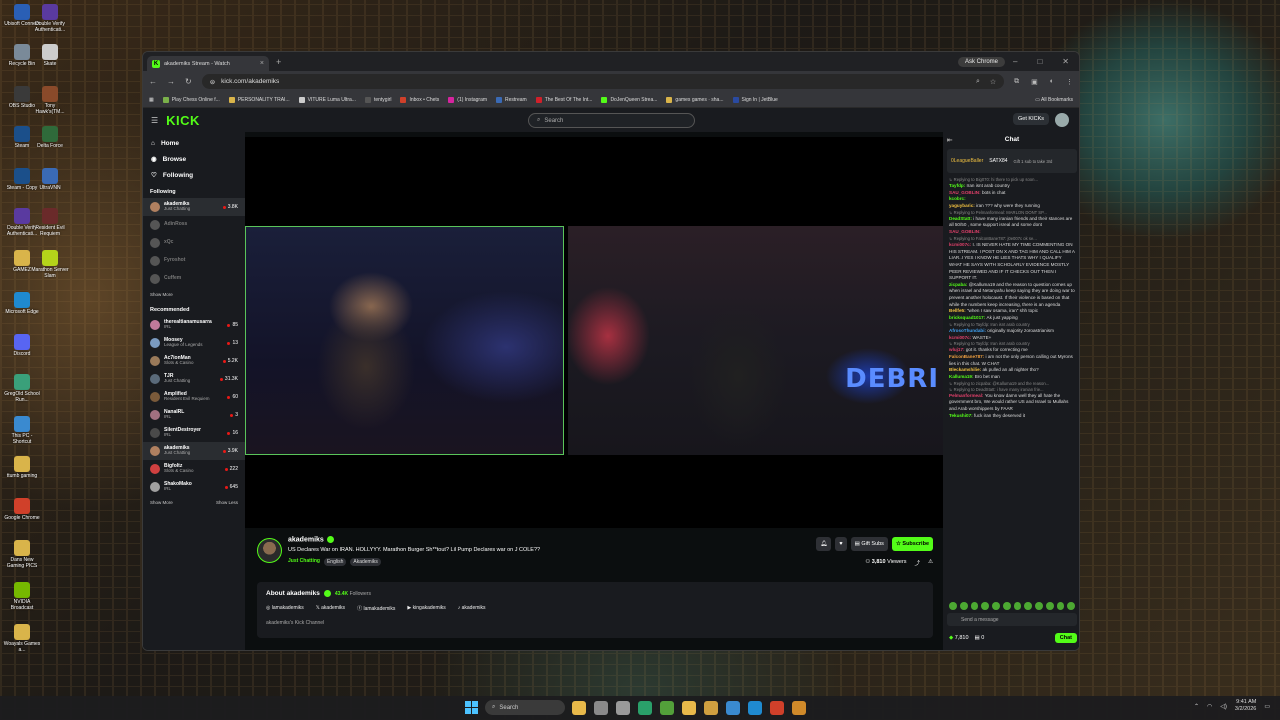 Image resolution: width=1280 pixels, height=720 pixels. I want to click on points: ◆ 7,810, so click(959, 638).